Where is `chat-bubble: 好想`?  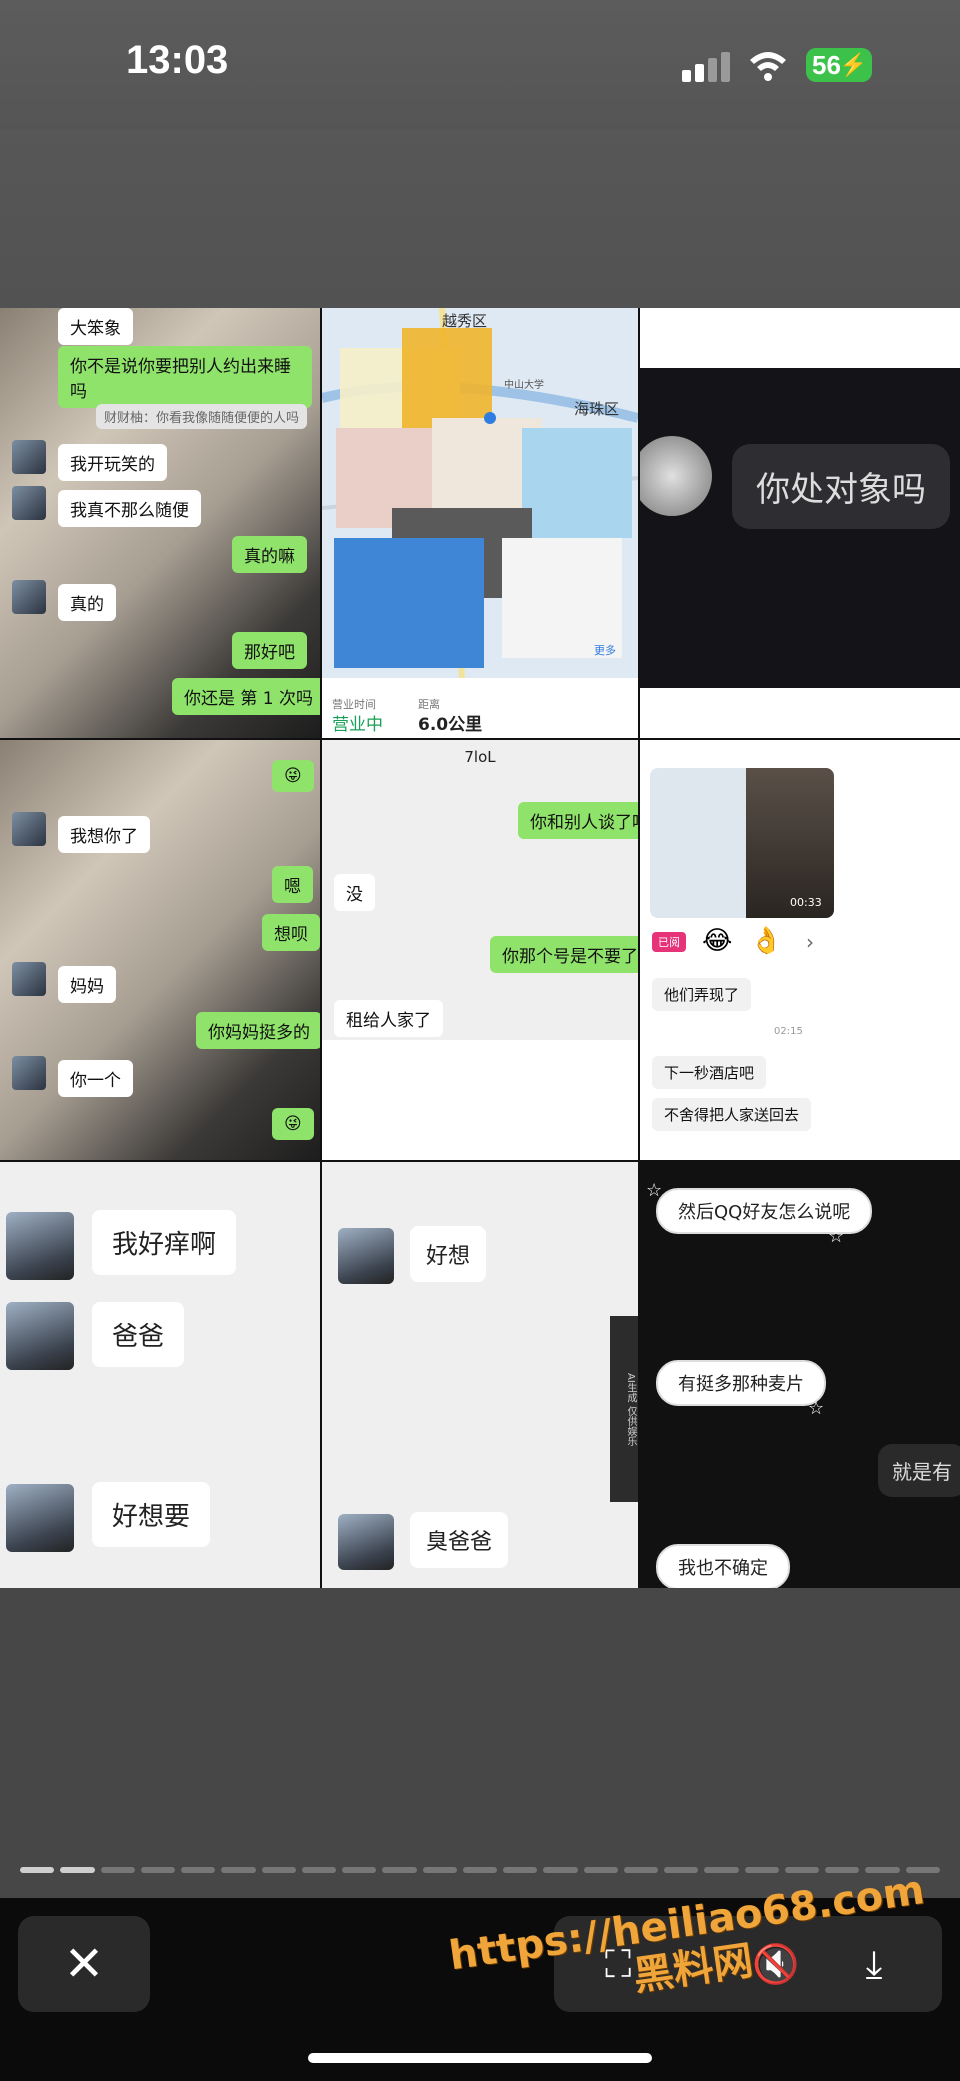 chat-bubble: 好想 is located at coordinates (448, 1254).